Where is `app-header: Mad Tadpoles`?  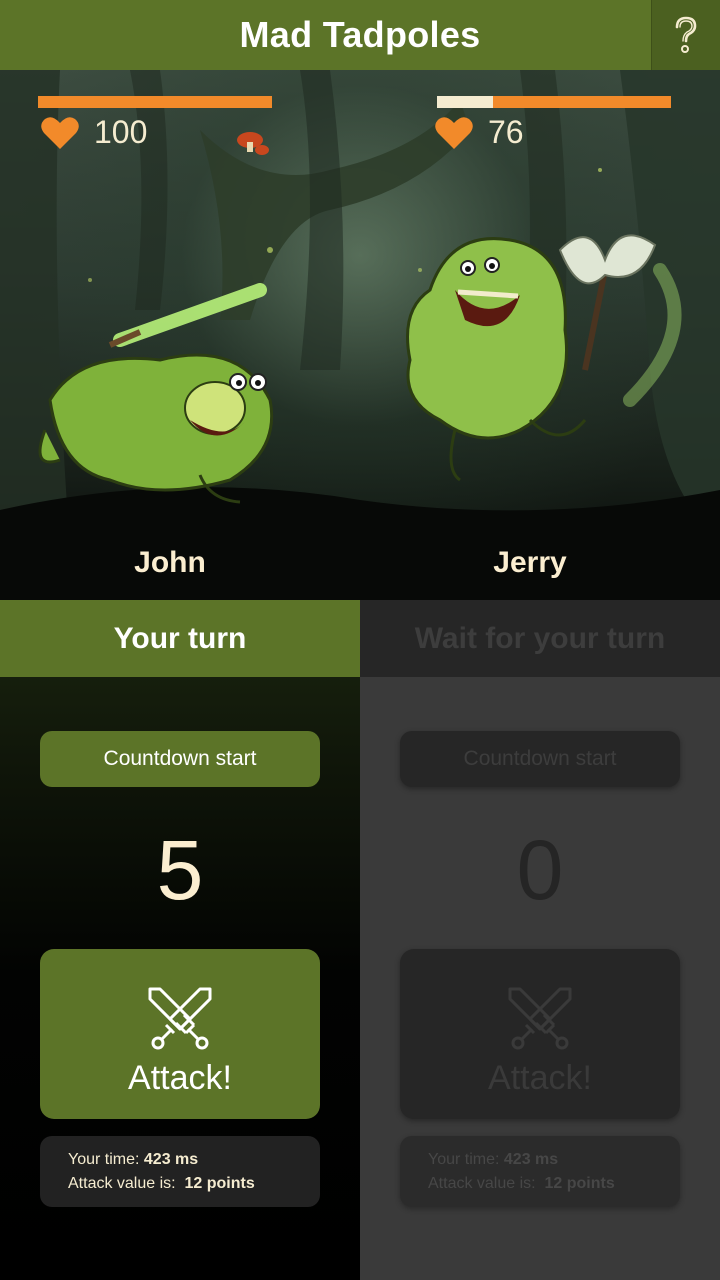 app-header: Mad Tadpoles is located at coordinates (360, 35).